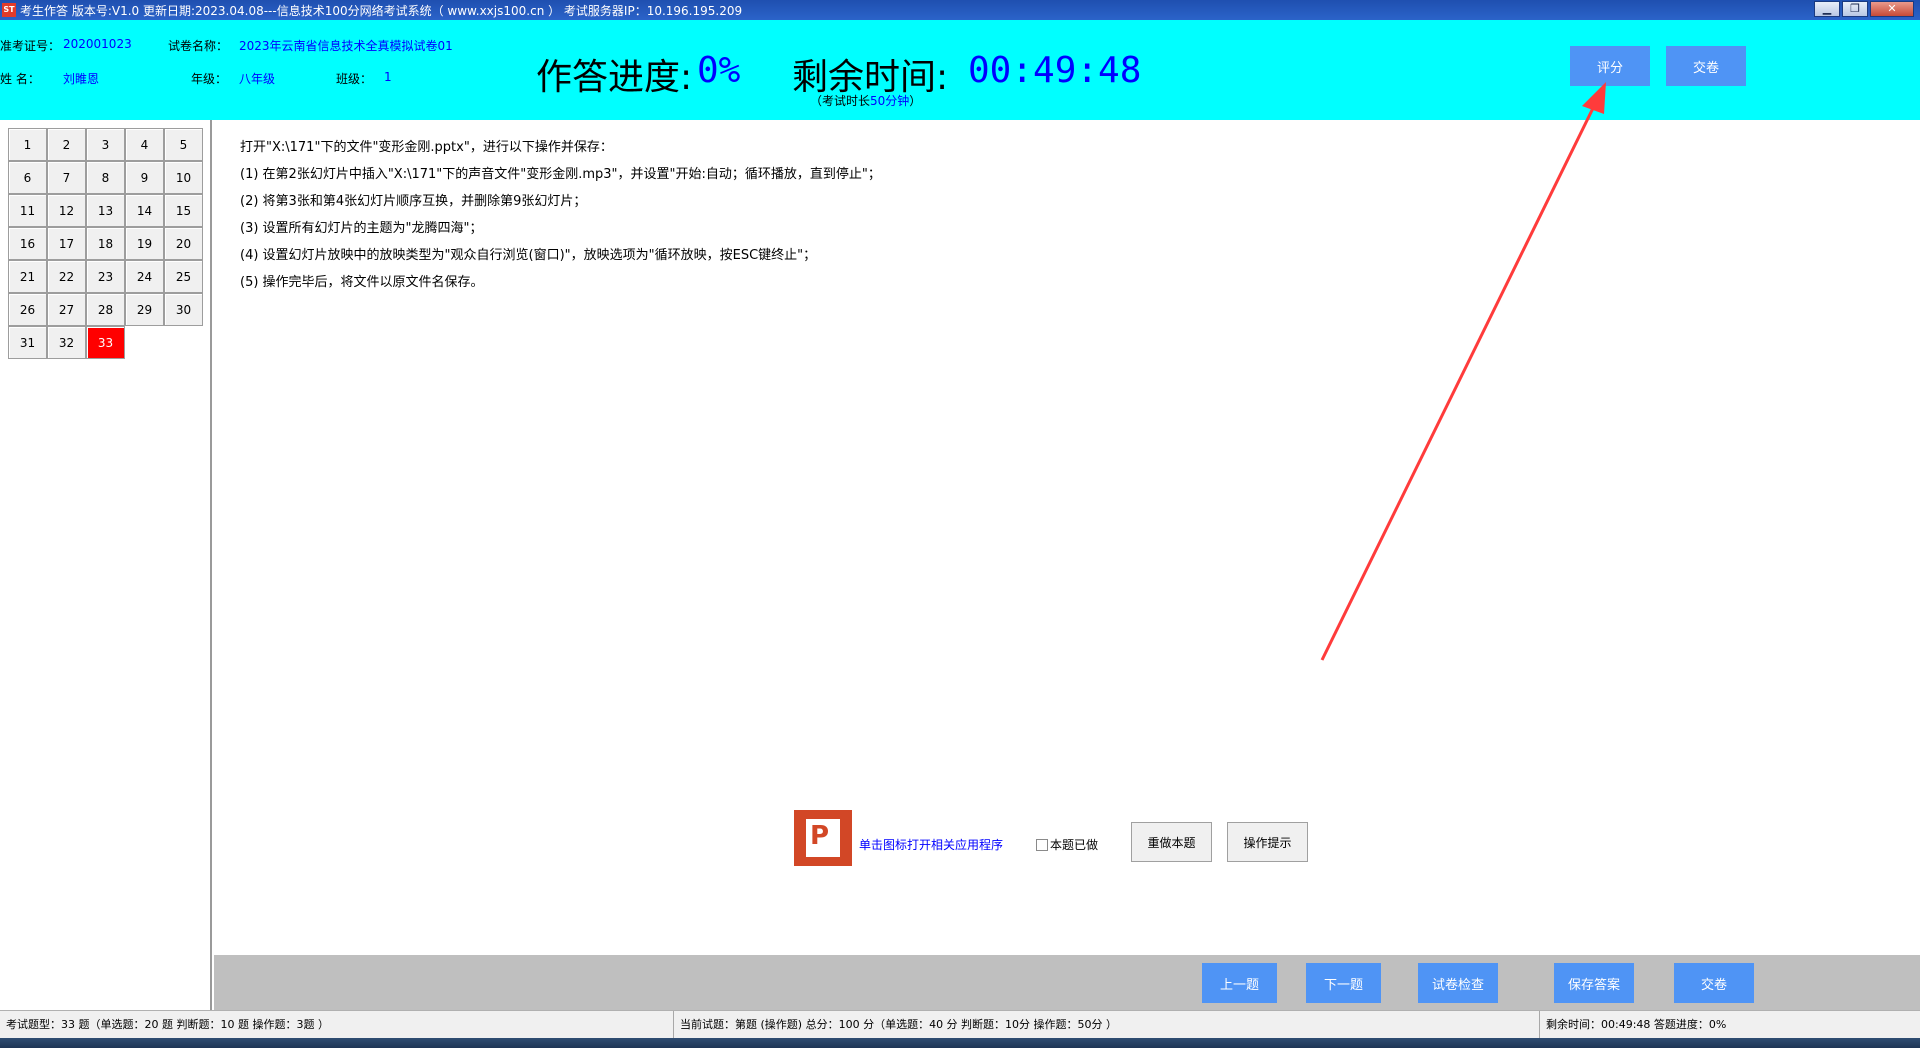  Describe the element at coordinates (388, 77) in the screenshot. I see `class-value: 1` at that location.